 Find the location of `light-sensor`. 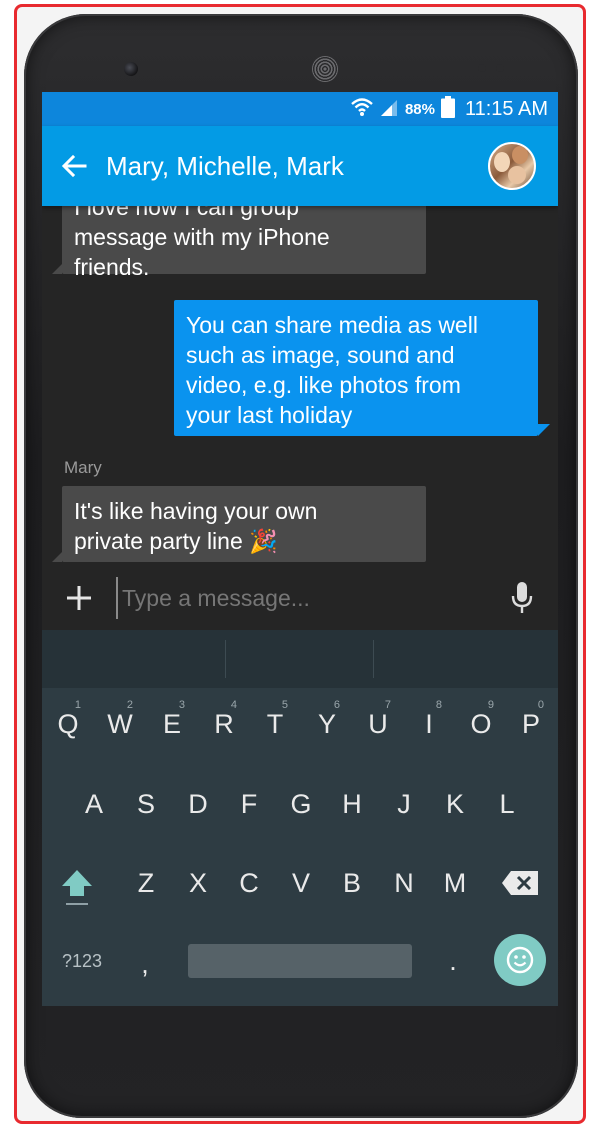

light-sensor is located at coordinates (500, 68).